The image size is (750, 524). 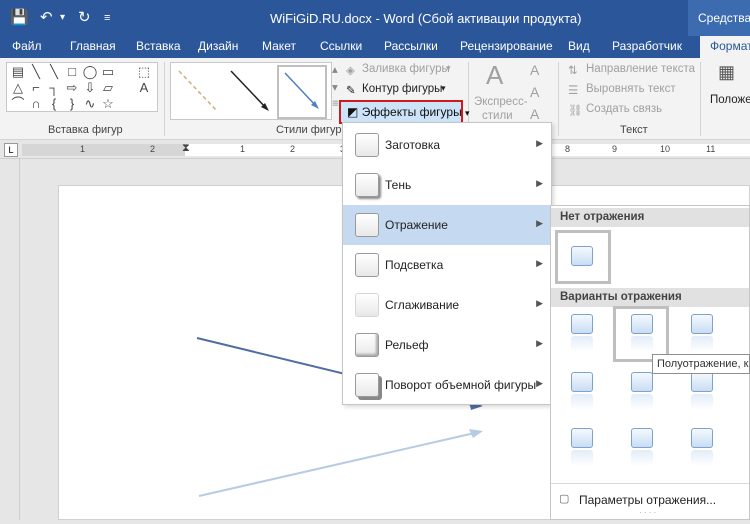 I want to click on shapes-gallery: ▤ ╲ ╲ □ ◯ ▭ △ ⌐ ┐ ⇨ ⇩ ▱ ⌒ ∩ { } ∿ ☆ ⬚ A, so click(x=82, y=87).